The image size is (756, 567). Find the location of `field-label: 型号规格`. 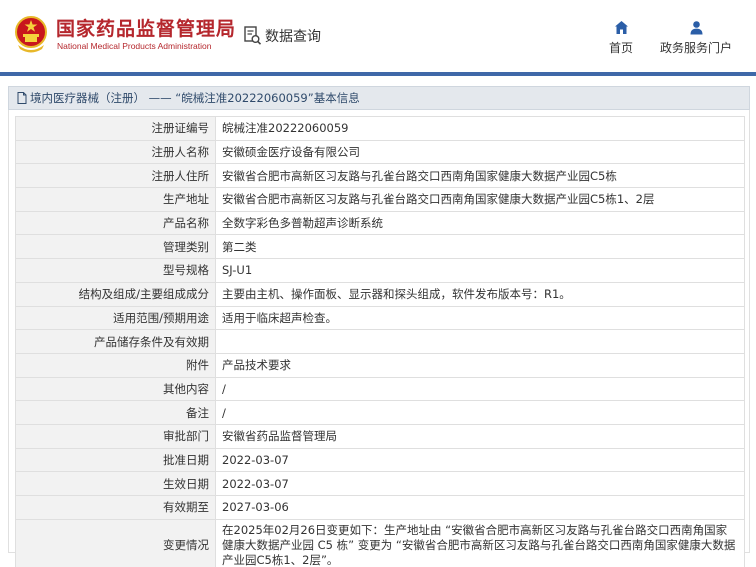

field-label: 型号规格 is located at coordinates (115, 270).